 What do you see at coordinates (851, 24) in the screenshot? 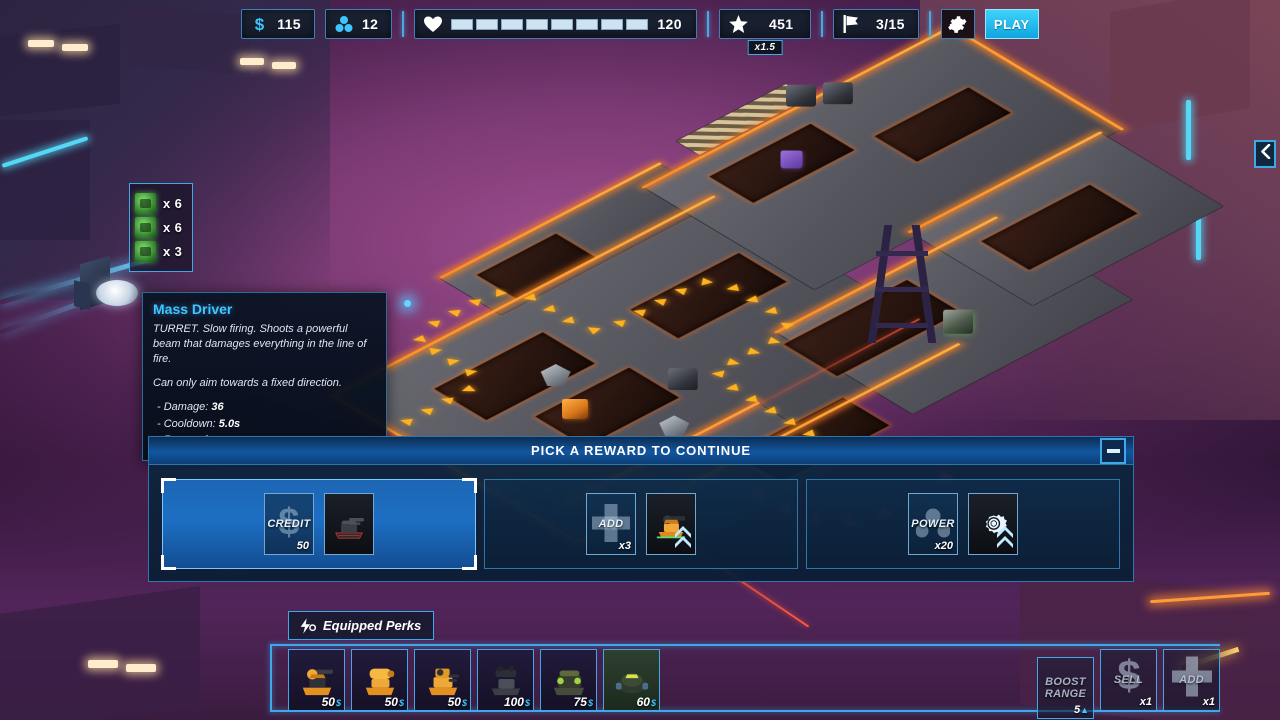
I see `flag-icon` at bounding box center [851, 24].